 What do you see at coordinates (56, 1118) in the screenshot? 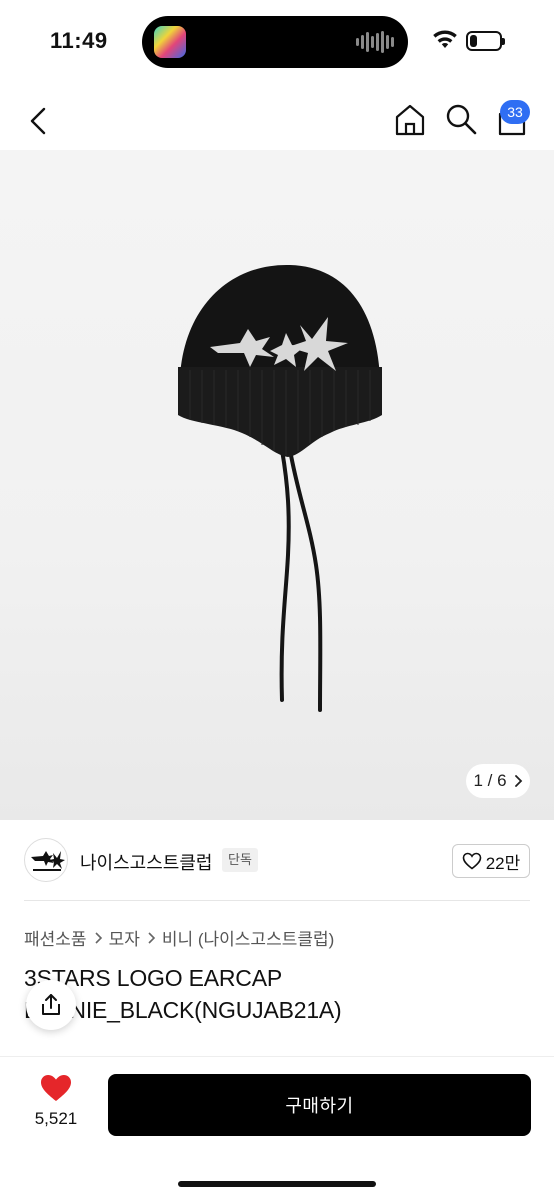
I see `wishlist-count: 5,521` at bounding box center [56, 1118].